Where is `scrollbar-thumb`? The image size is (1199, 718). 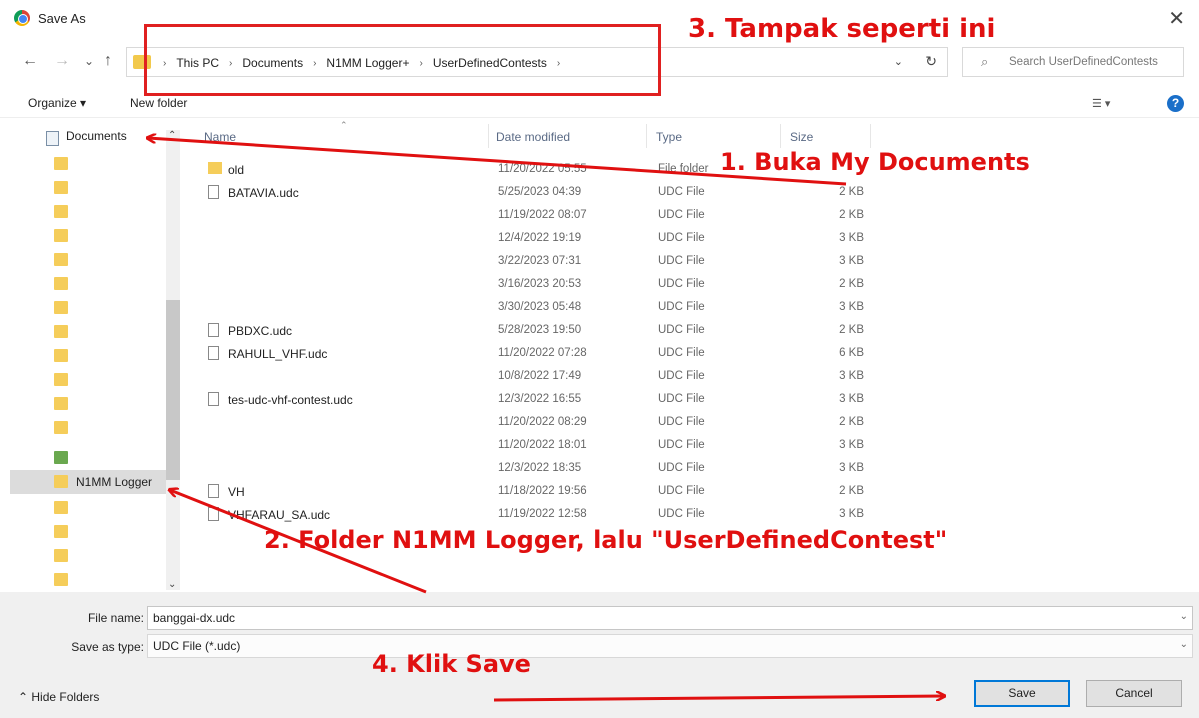 scrollbar-thumb is located at coordinates (173, 390).